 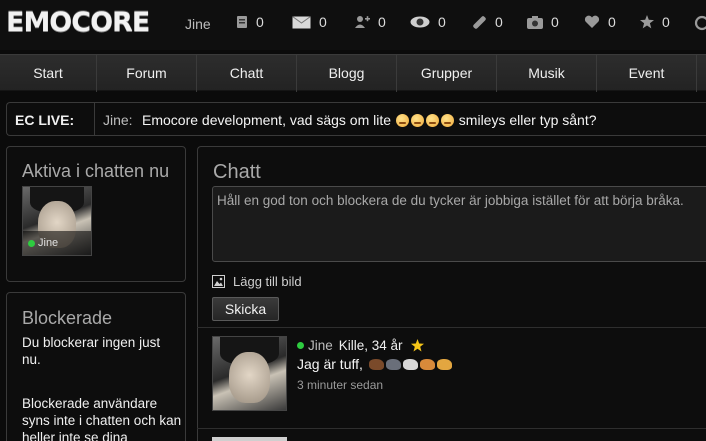 What do you see at coordinates (535, 22) in the screenshot?
I see `camera-icon` at bounding box center [535, 22].